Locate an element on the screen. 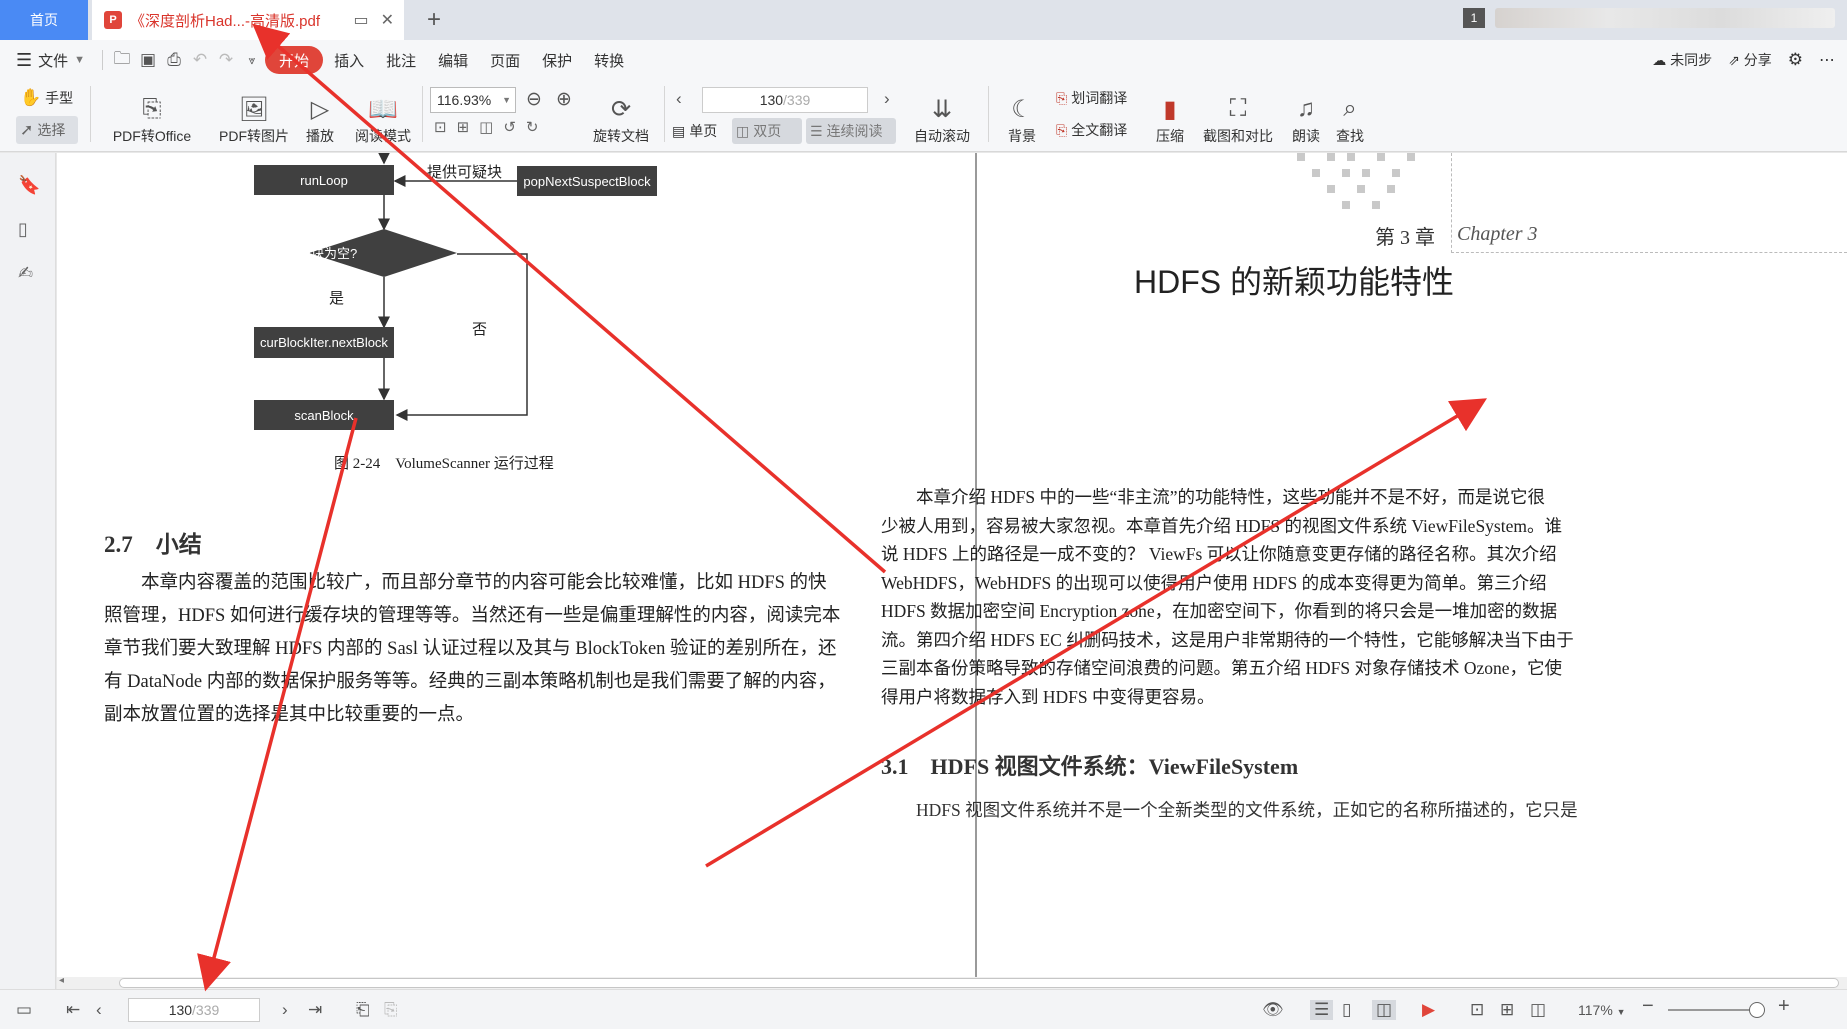 This screenshot has height=1029, width=1847. eye-protection-icon: 👁 is located at coordinates (1273, 1010).